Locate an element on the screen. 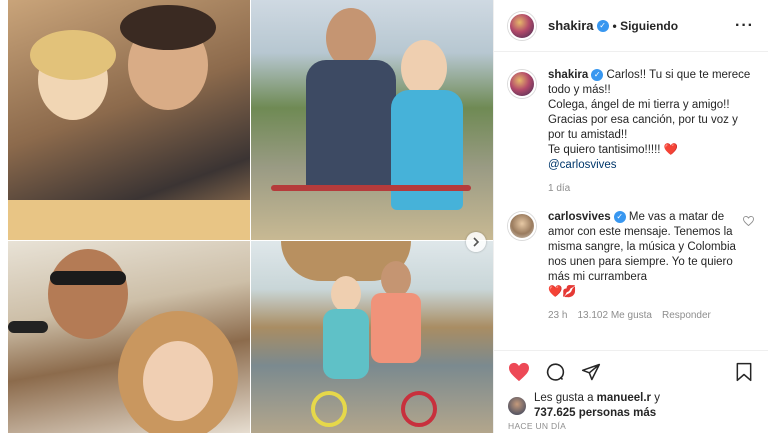 The height and width of the screenshot is (433, 768). caption-username: shakira is located at coordinates (568, 75).